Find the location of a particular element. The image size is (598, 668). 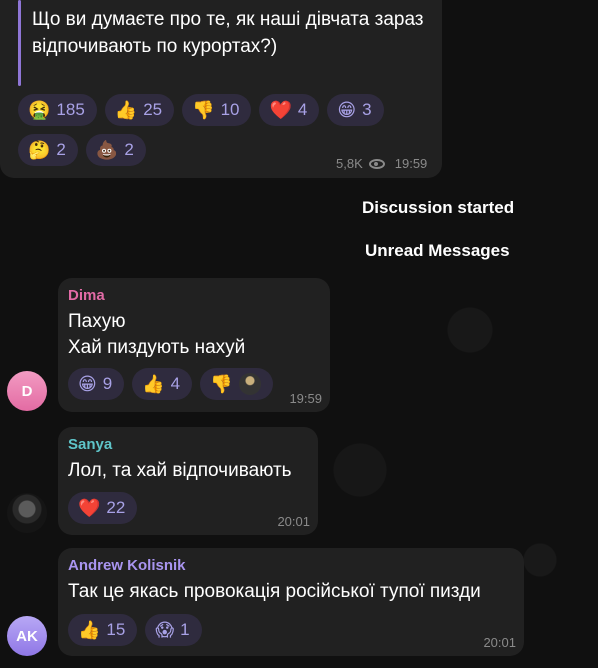

reaction-heart: ❤️ 4 is located at coordinates (289, 110).